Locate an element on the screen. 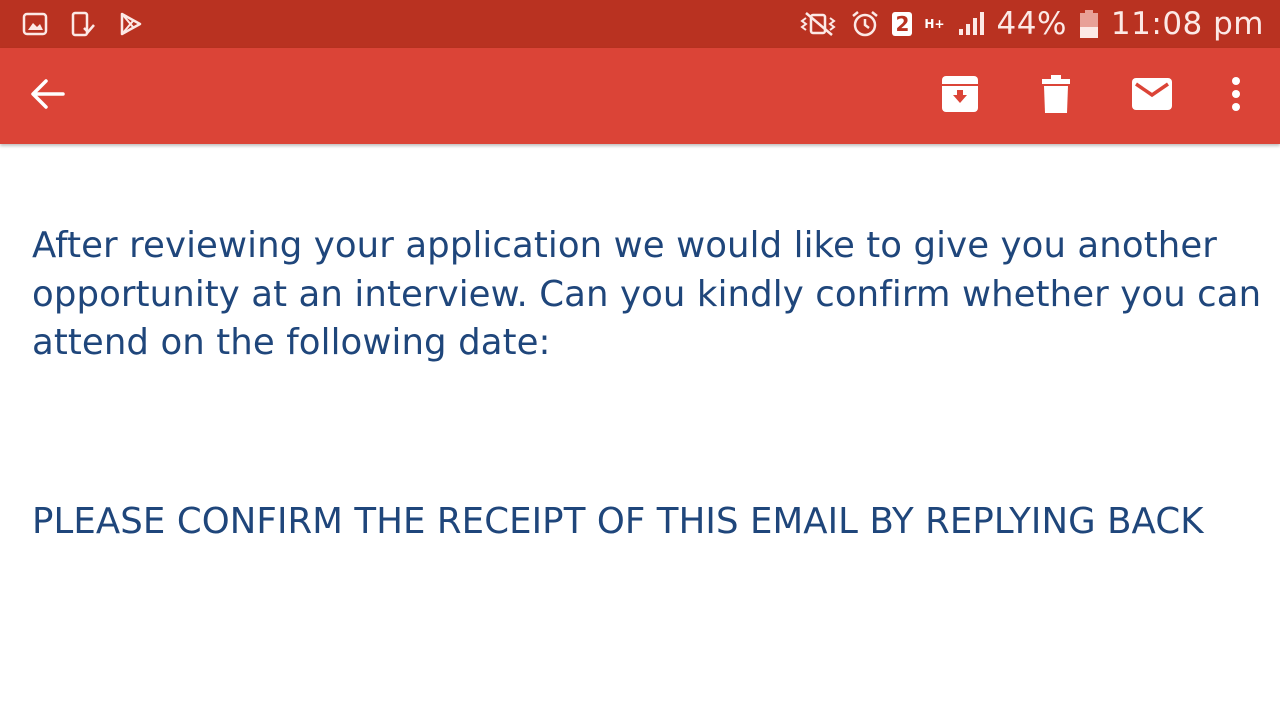  vibrate-mute-icon is located at coordinates (818, 24).